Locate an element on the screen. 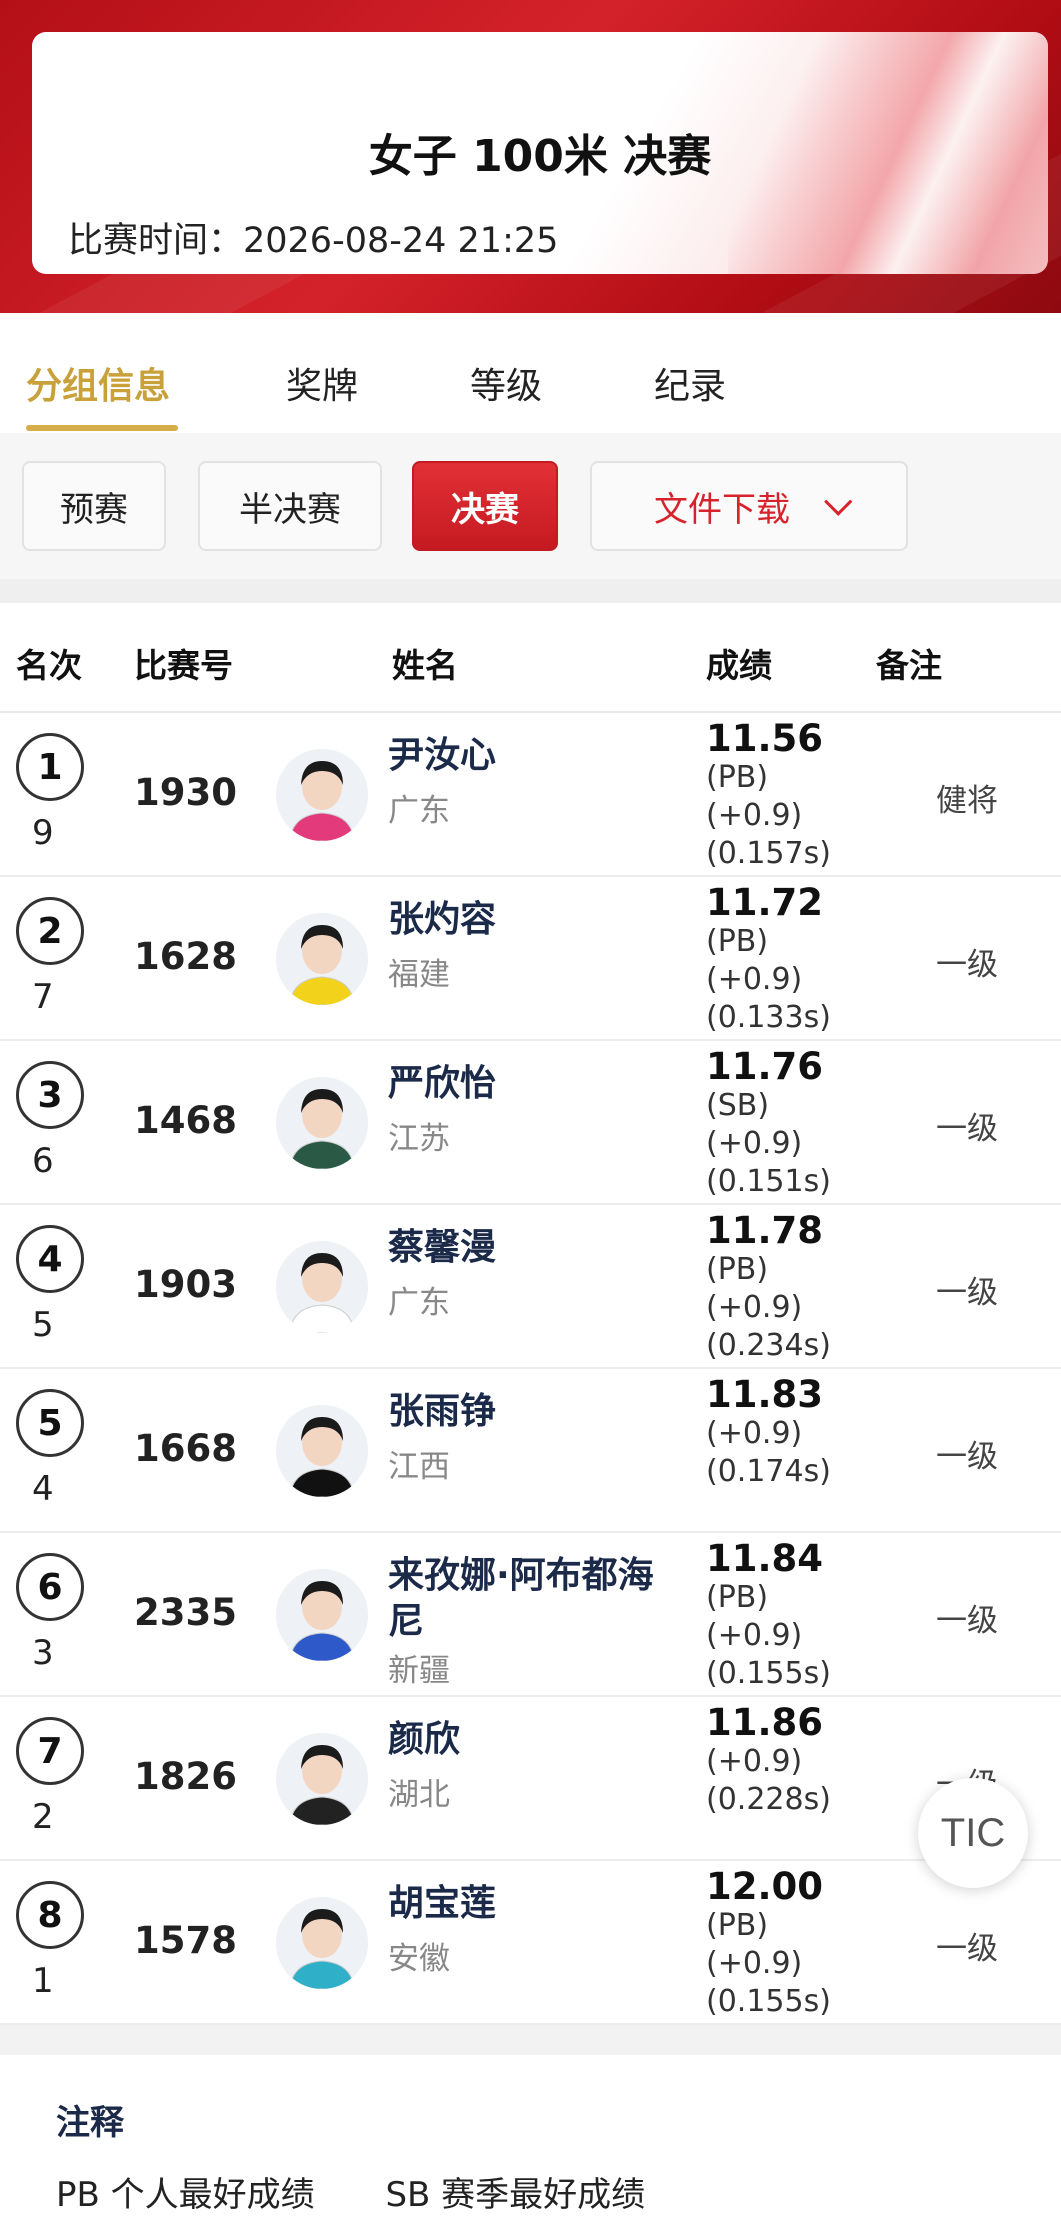 Image resolution: width=1061 pixels, height=2236 pixels. bib-number: 1826 is located at coordinates (185, 1776).